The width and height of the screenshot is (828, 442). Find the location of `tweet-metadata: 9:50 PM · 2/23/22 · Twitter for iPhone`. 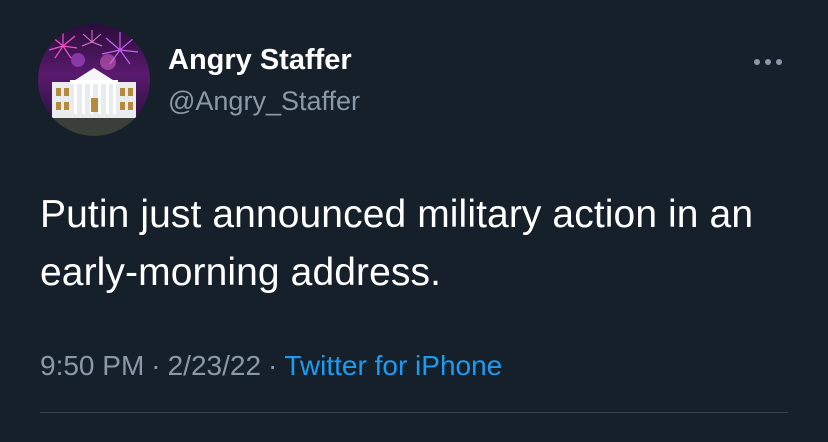

tweet-metadata: 9:50 PM · 2/23/22 · Twitter for iPhone is located at coordinates (271, 366).